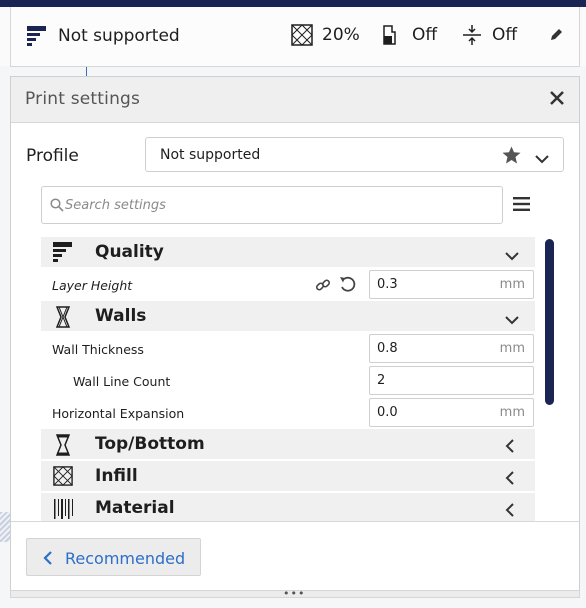 Image resolution: width=586 pixels, height=608 pixels. Describe the element at coordinates (557, 100) in the screenshot. I see `close-icon` at that location.